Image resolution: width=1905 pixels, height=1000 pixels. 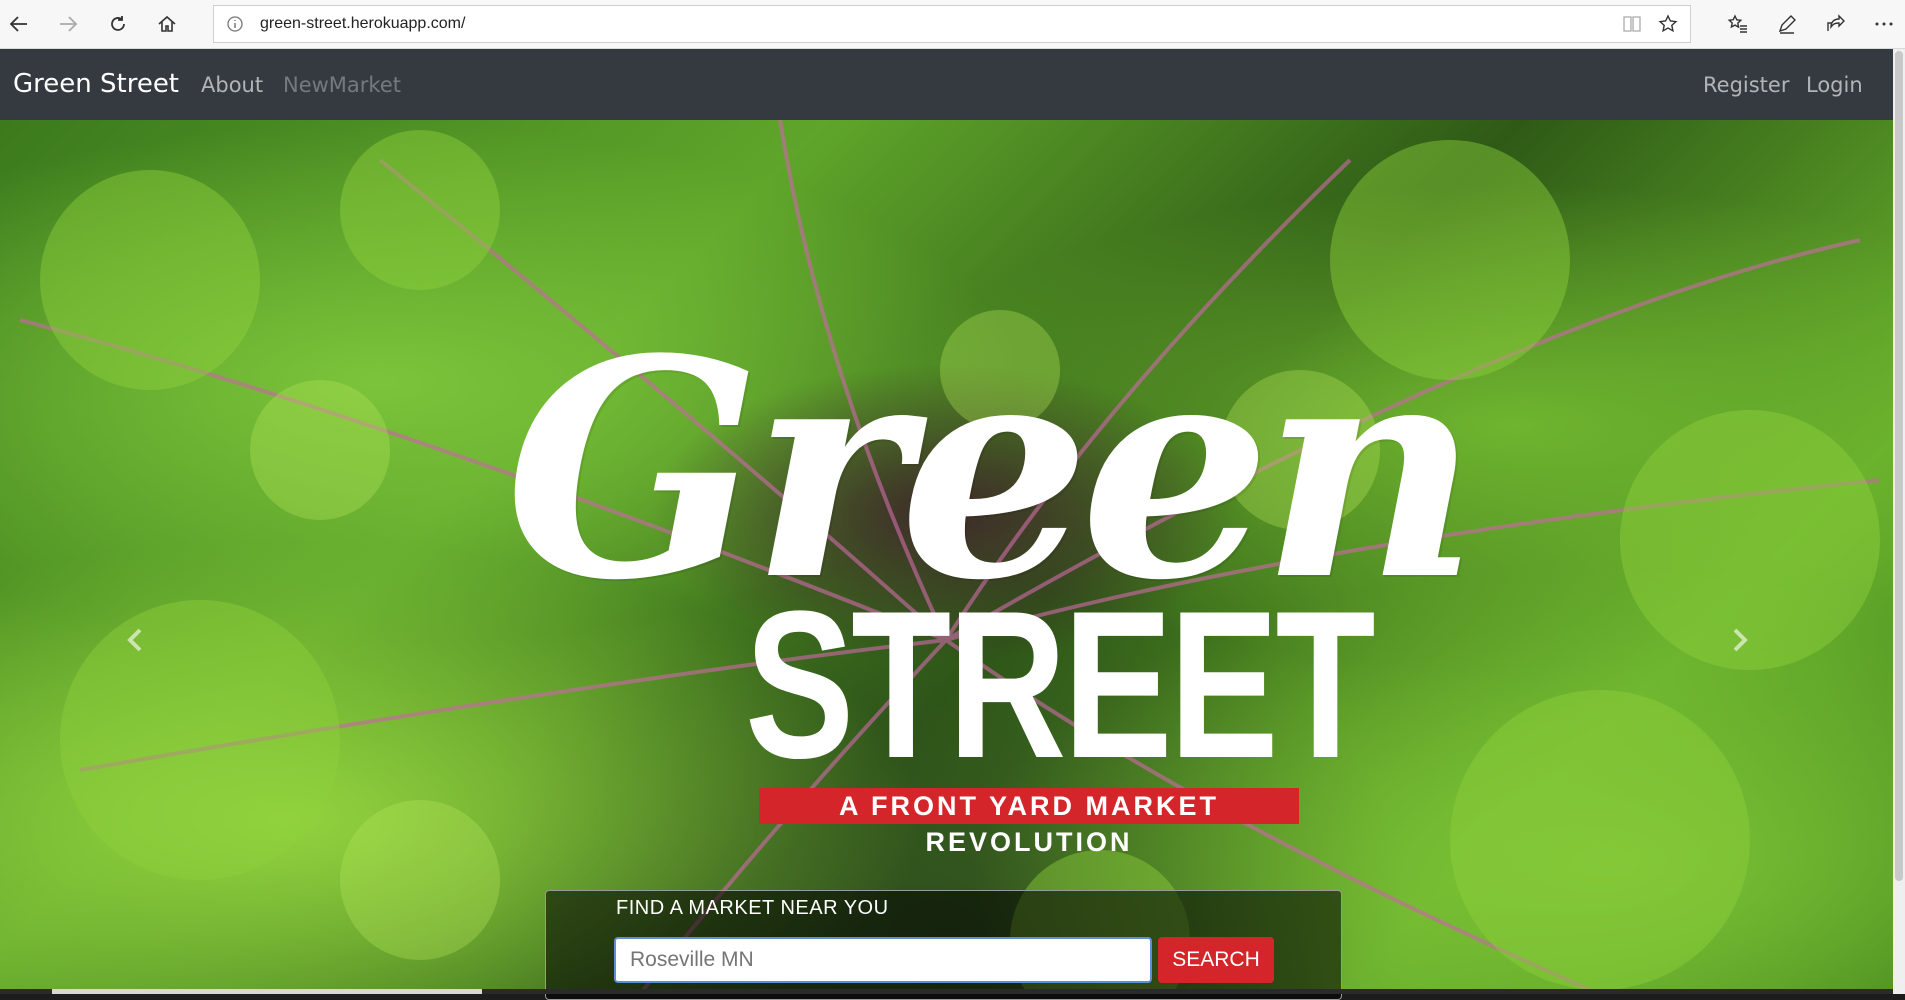 I want to click on favorites-list-icon, so click(x=1738, y=24).